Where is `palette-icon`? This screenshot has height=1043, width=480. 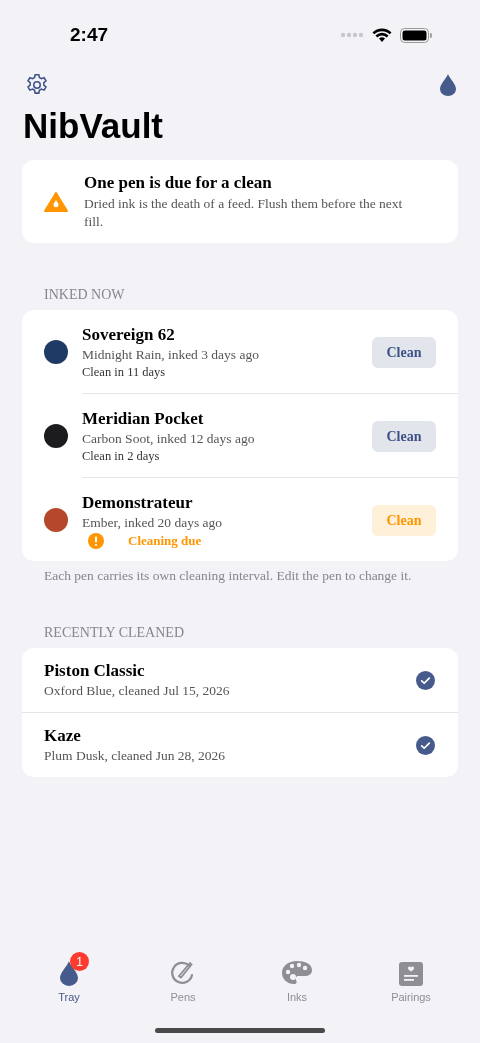
palette-icon is located at coordinates (297, 973).